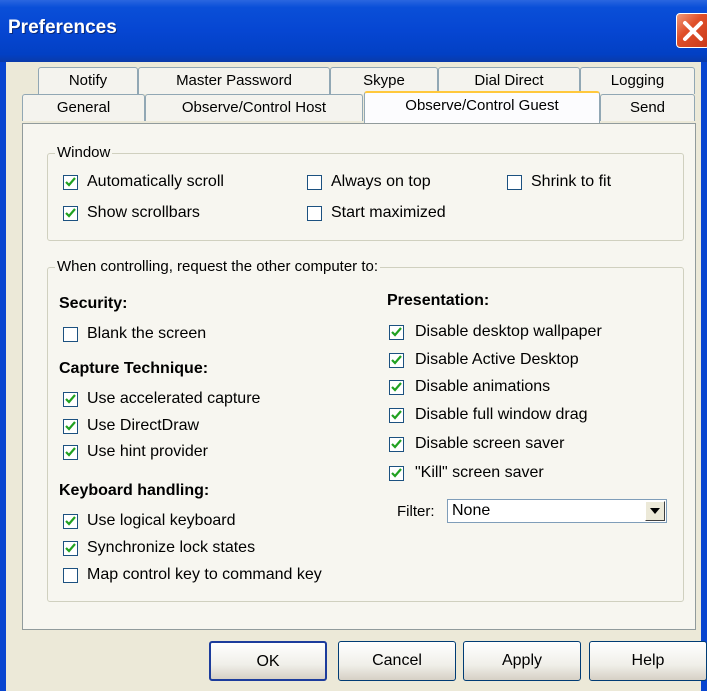 Image resolution: width=707 pixels, height=691 pixels. What do you see at coordinates (365, 197) in the screenshot?
I see `window-group` at bounding box center [365, 197].